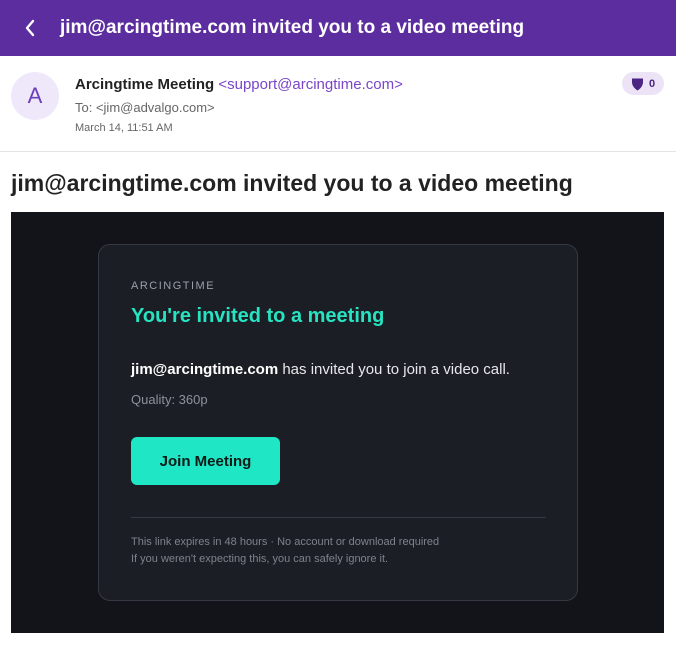  What do you see at coordinates (258, 316) in the screenshot?
I see `invite-headline: You're invited to a meeting` at bounding box center [258, 316].